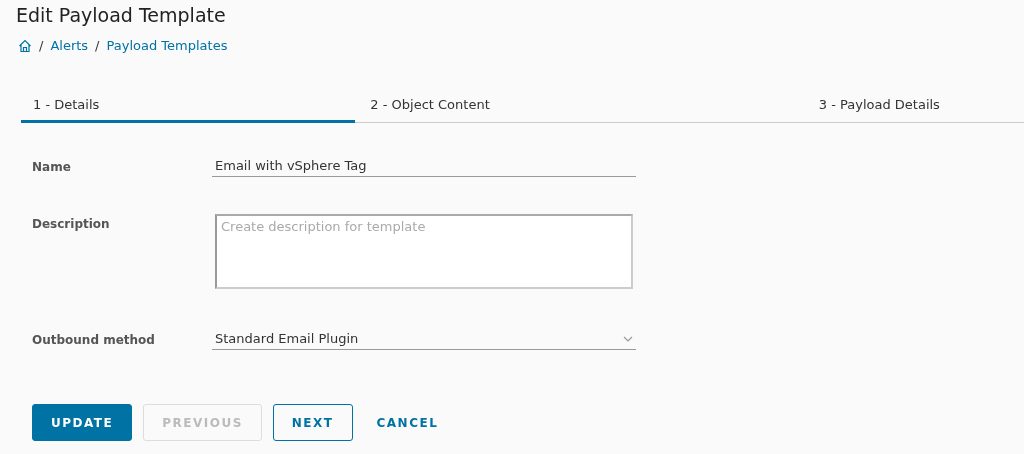 This screenshot has height=454, width=1024. I want to click on description-field: Create description for template, so click(424, 251).